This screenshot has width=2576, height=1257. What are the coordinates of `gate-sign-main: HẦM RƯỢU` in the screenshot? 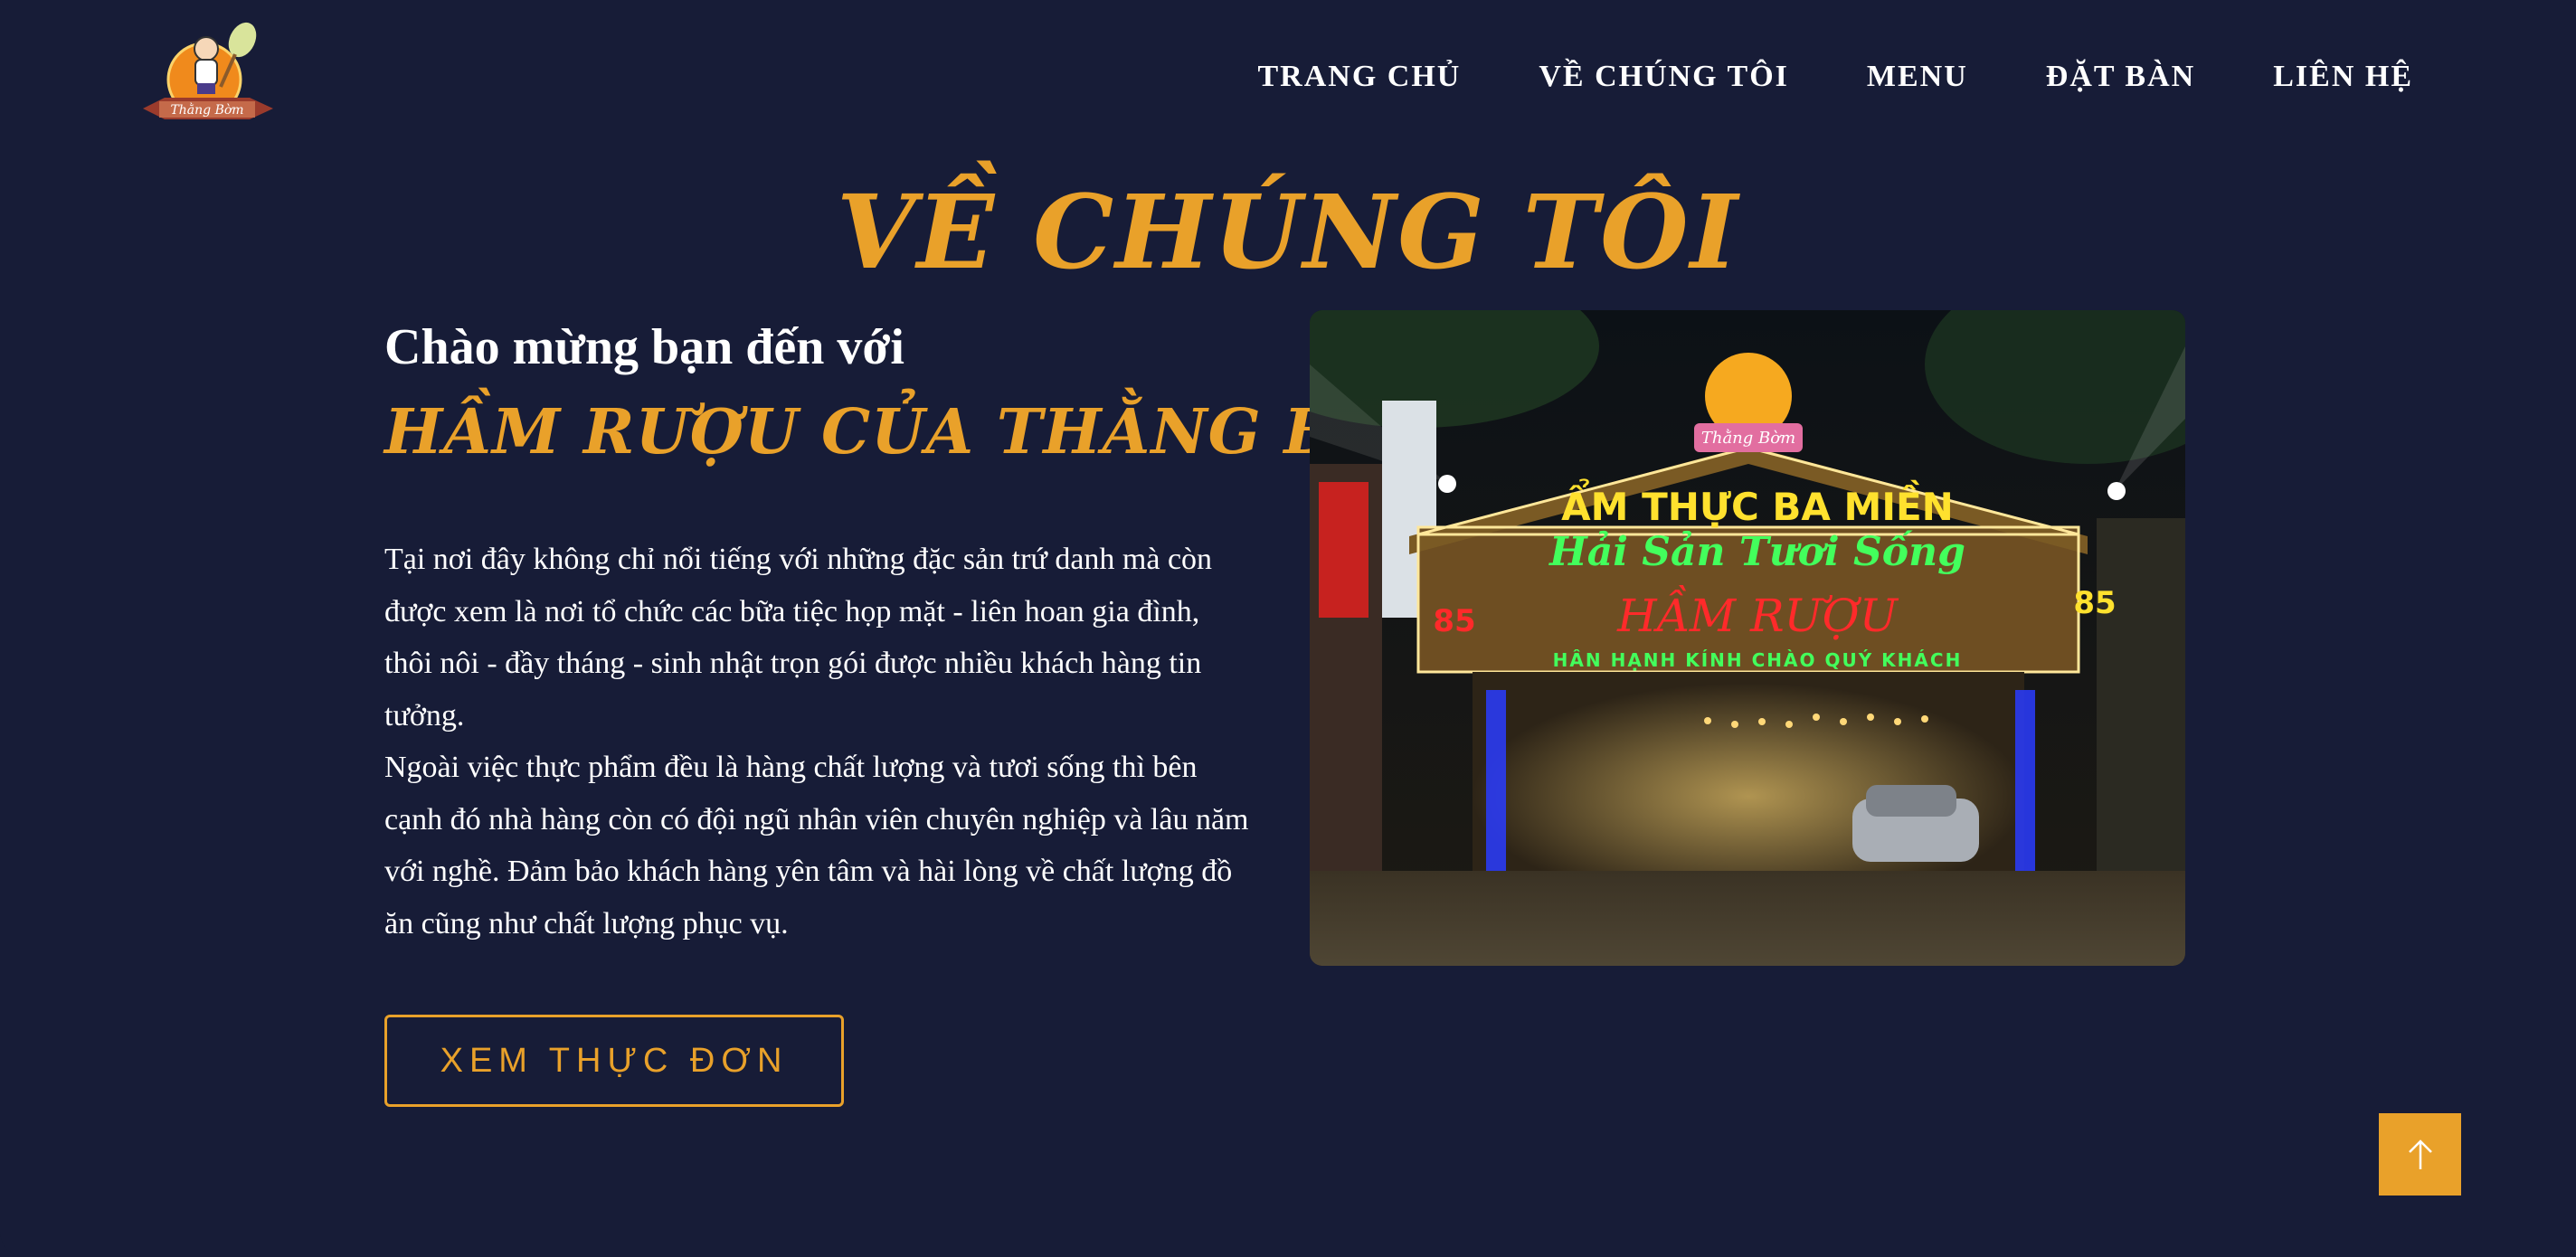 It's located at (1758, 613).